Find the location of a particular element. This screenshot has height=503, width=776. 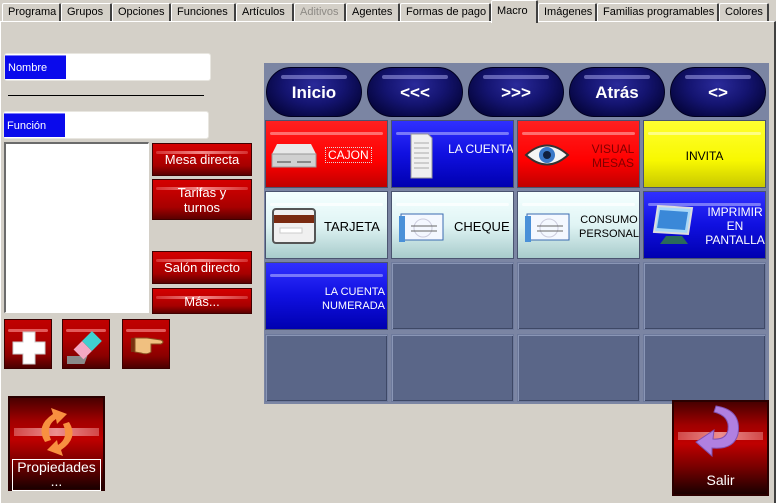

macro-invita-button: INVITA is located at coordinates (704, 154).